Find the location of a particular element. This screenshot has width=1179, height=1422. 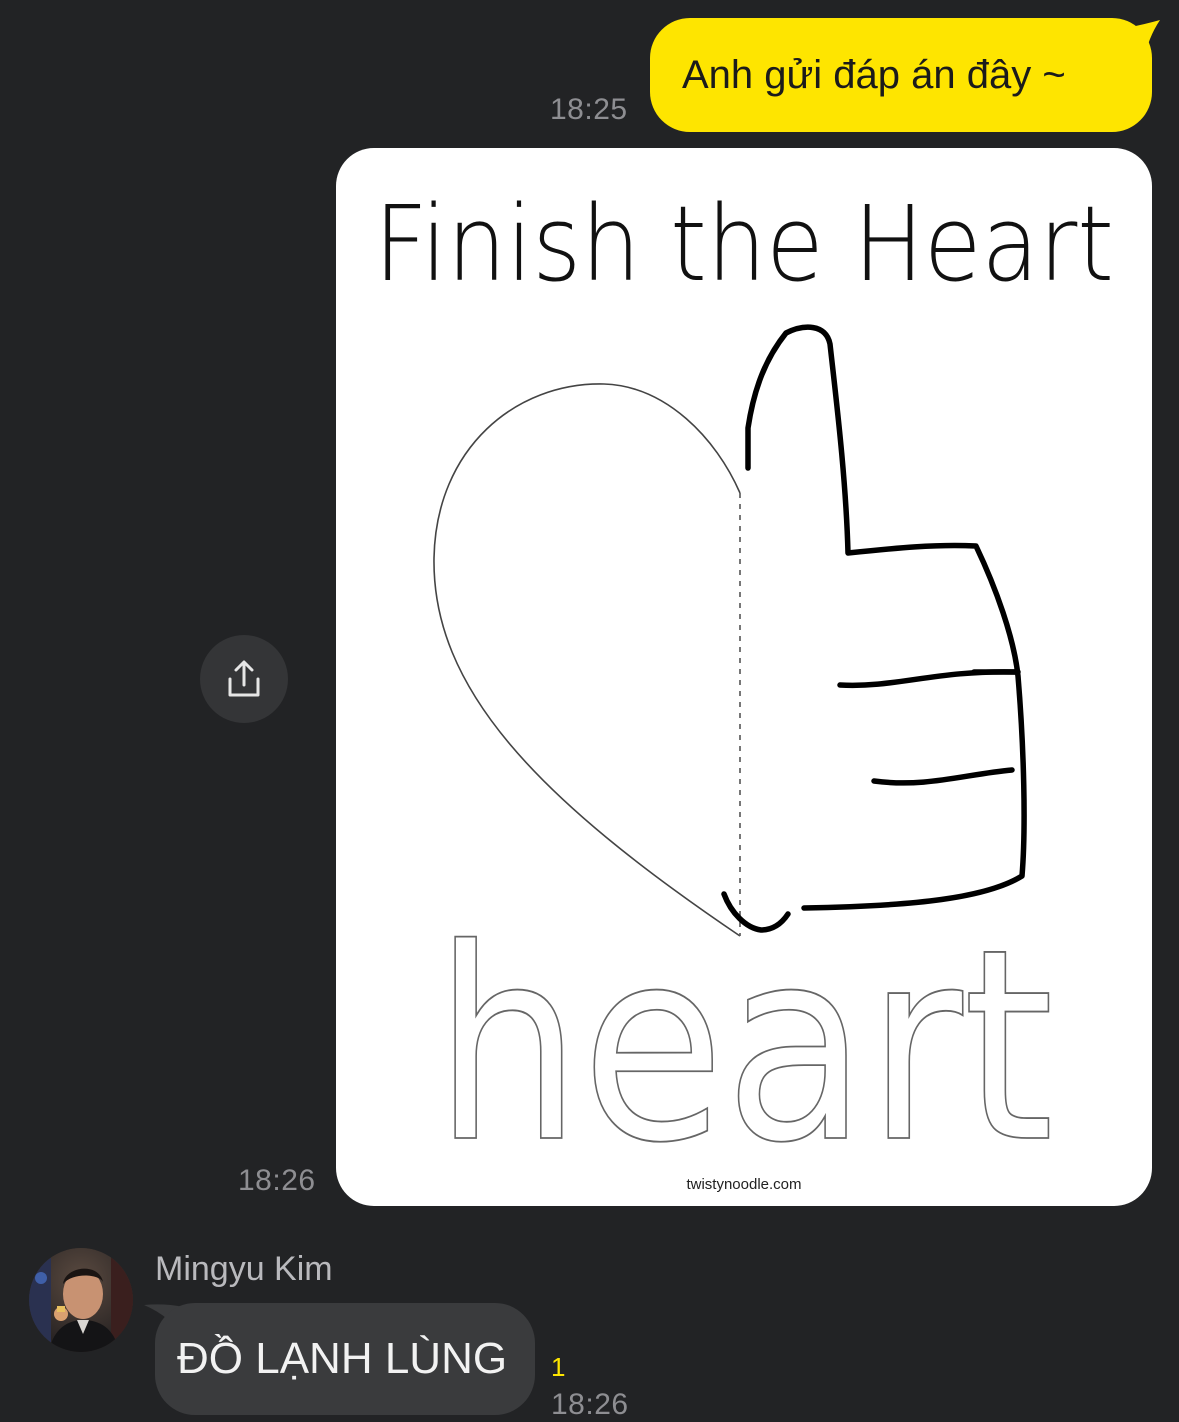

heart-half-outline is located at coordinates (587, 660).